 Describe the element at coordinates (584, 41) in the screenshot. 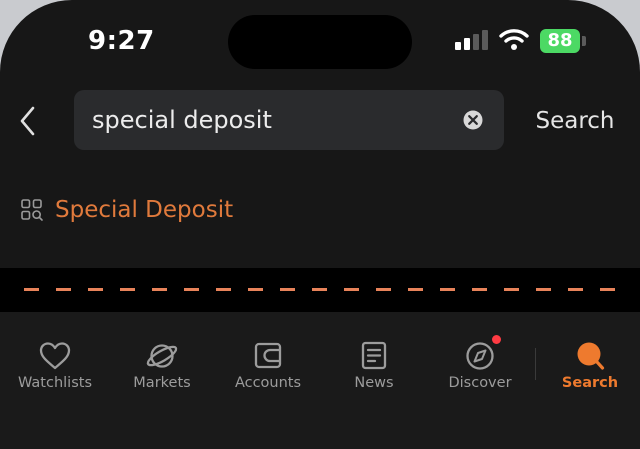

I see `battery-nub` at that location.